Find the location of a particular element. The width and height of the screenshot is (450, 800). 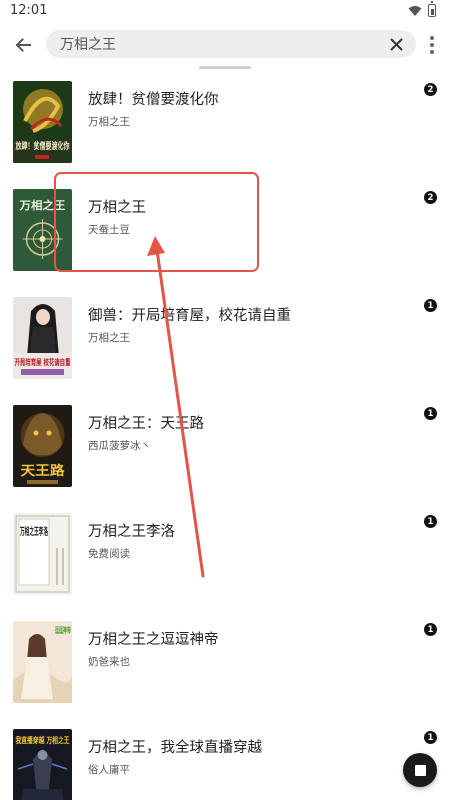

cover-title-text: 逗逗神帝 is located at coordinates (63, 630).